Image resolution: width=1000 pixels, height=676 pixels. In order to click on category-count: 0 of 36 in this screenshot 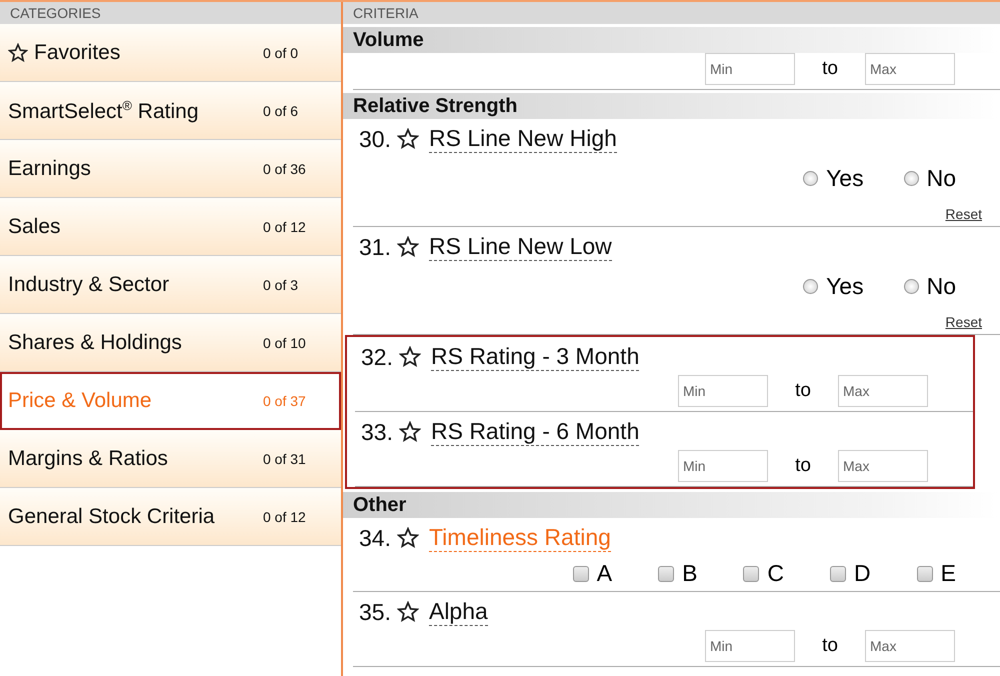, I will do `click(285, 168)`.